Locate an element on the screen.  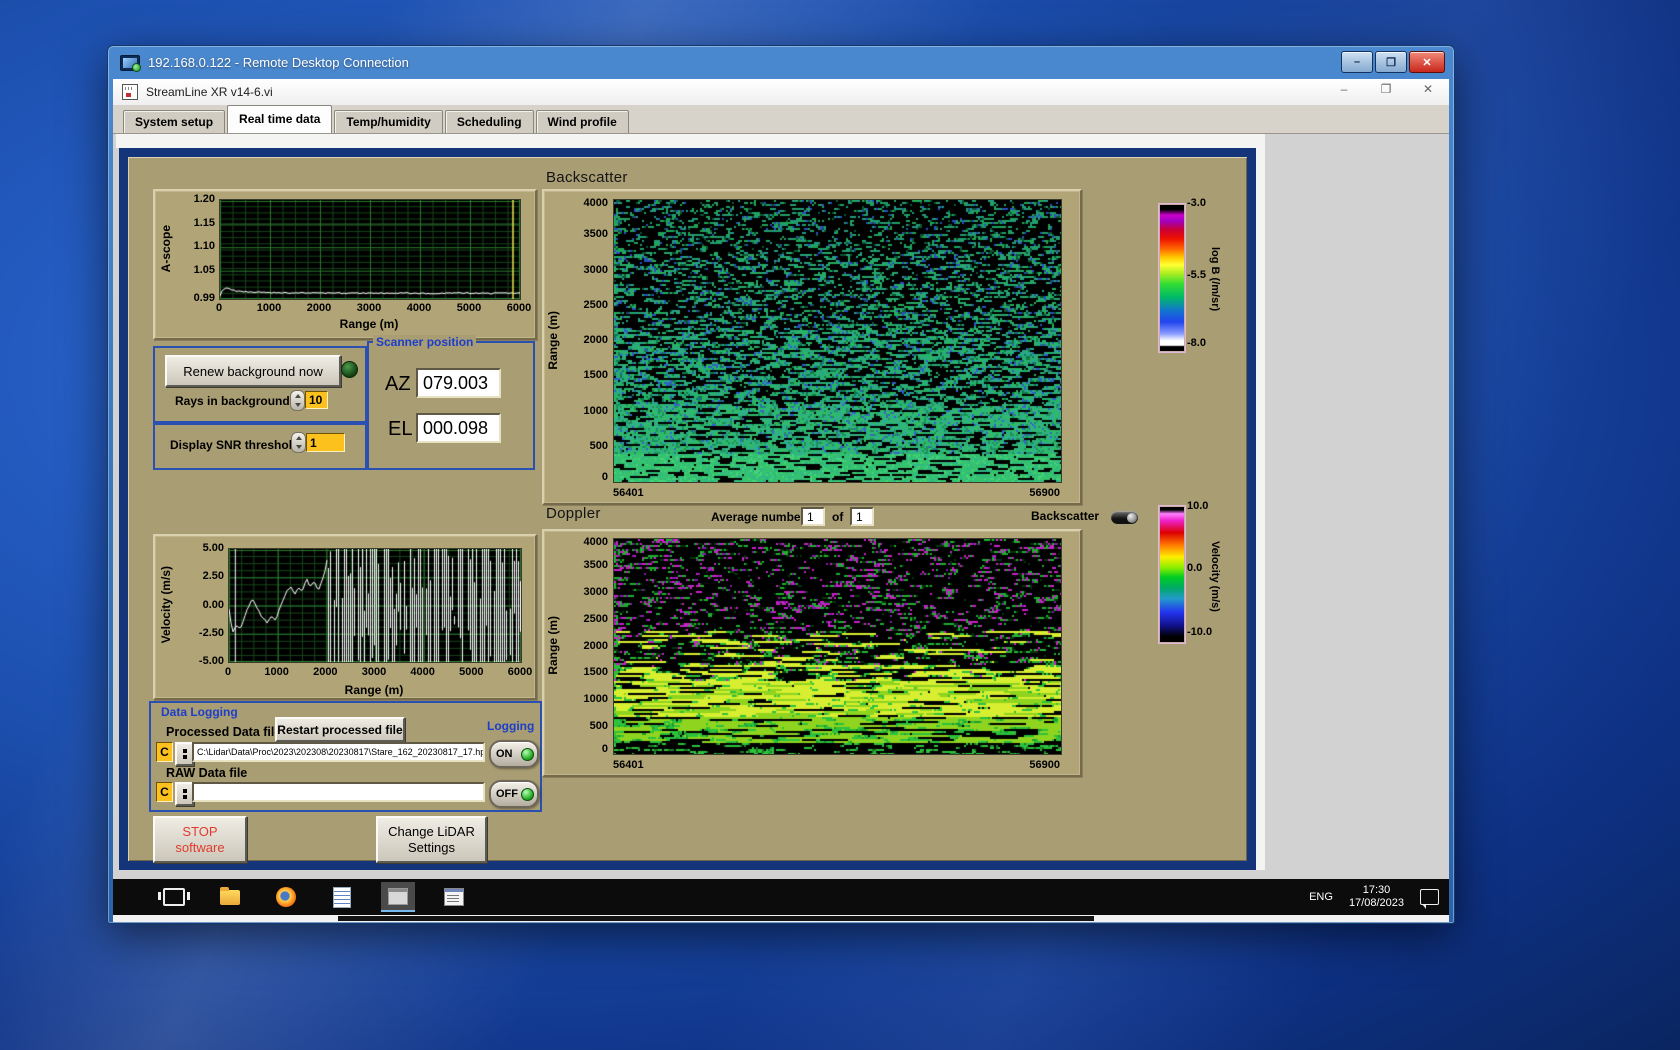
raw-data-file-label: RAW Data file is located at coordinates (207, 773).